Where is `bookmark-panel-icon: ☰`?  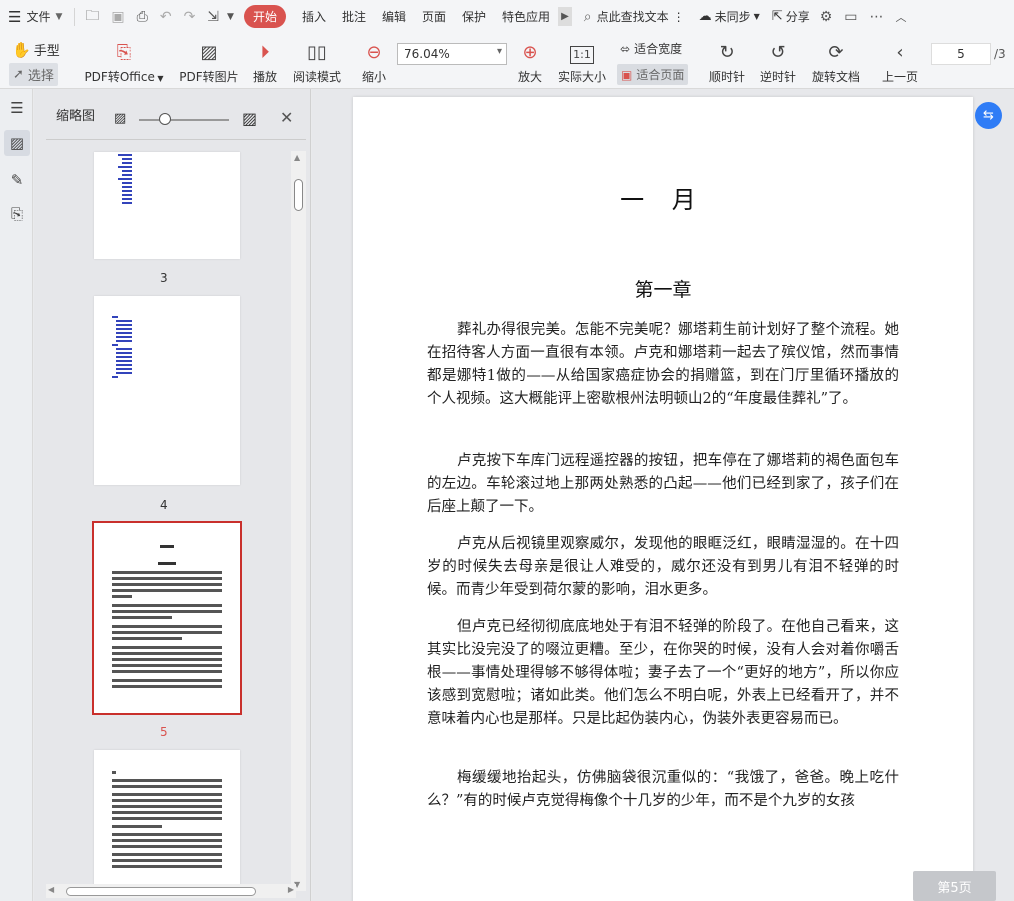
bookmark-panel-icon: ☰ is located at coordinates (17, 108).